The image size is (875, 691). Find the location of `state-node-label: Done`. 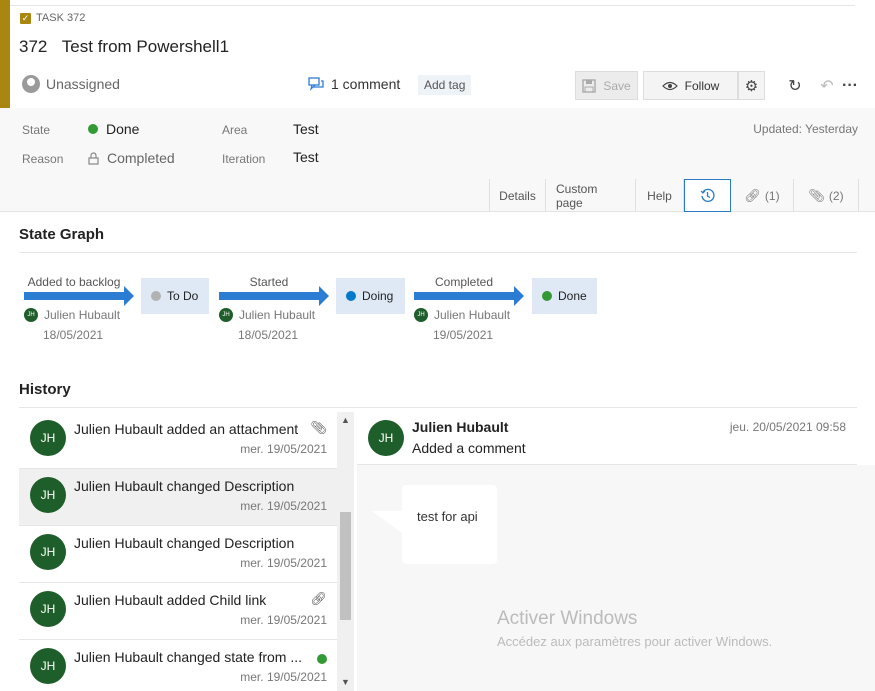

state-node-label: Done is located at coordinates (572, 296).